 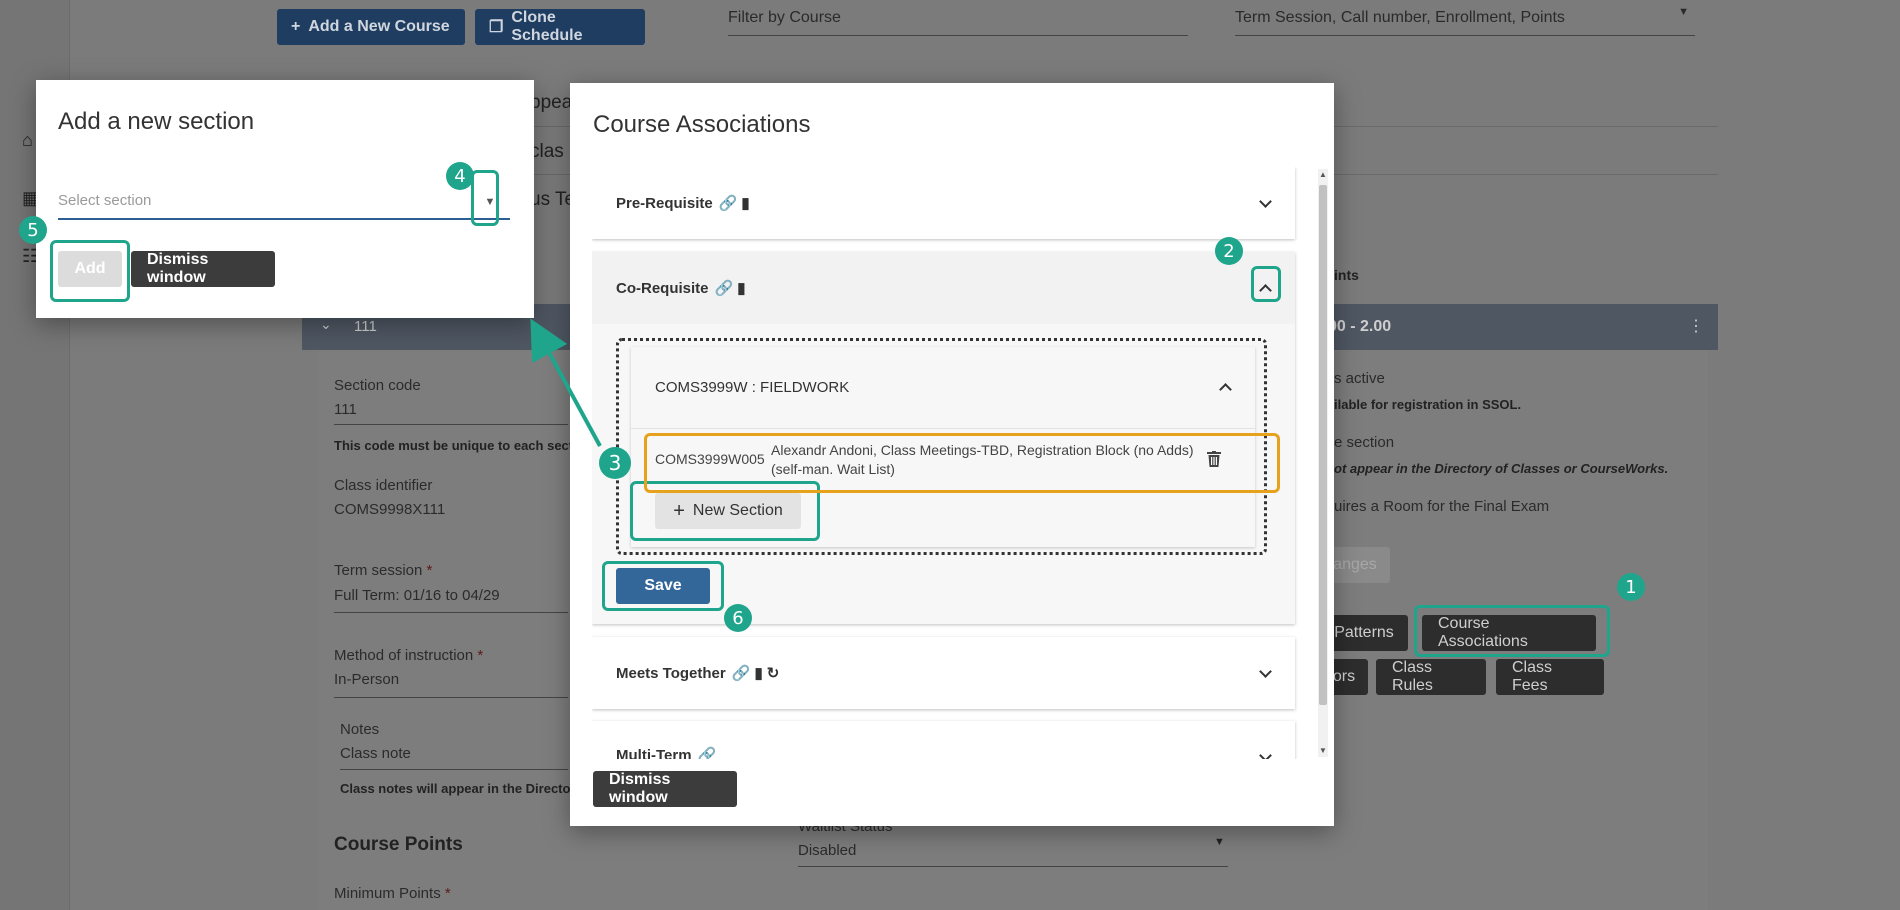 What do you see at coordinates (566, 382) in the screenshot?
I see `callout-arrow` at bounding box center [566, 382].